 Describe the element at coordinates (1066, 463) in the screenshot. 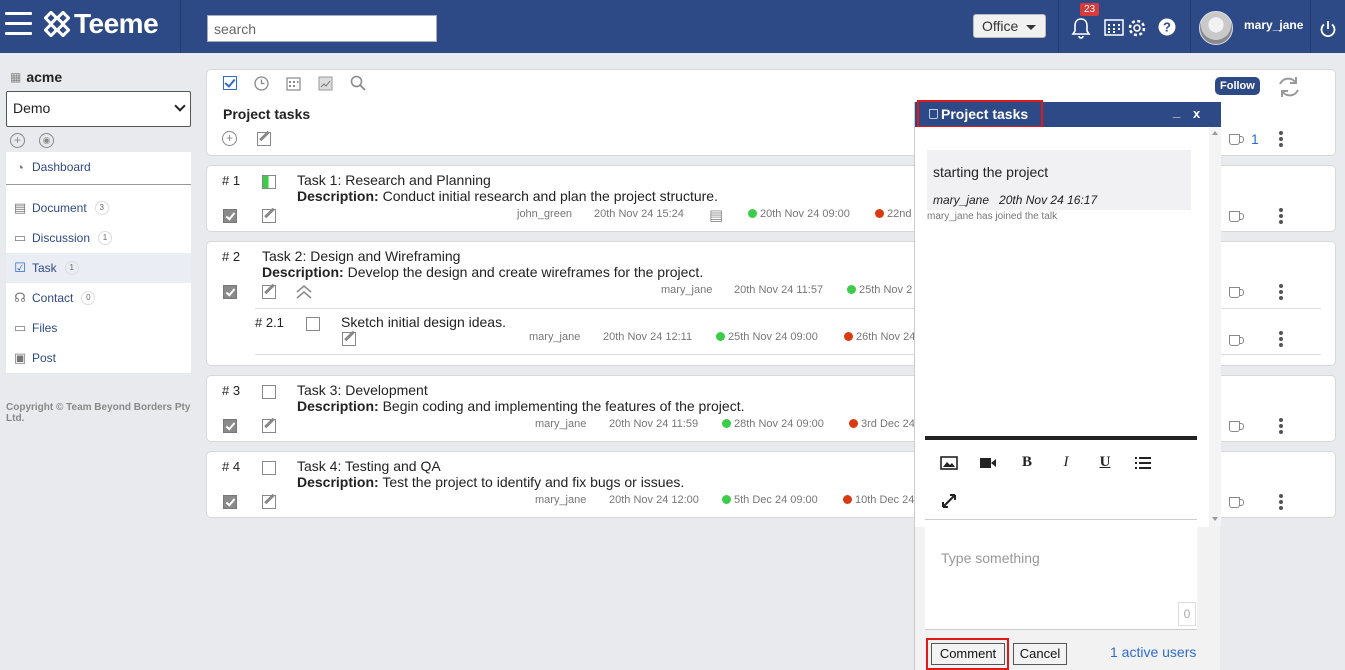

I see `italic-icon: I` at that location.